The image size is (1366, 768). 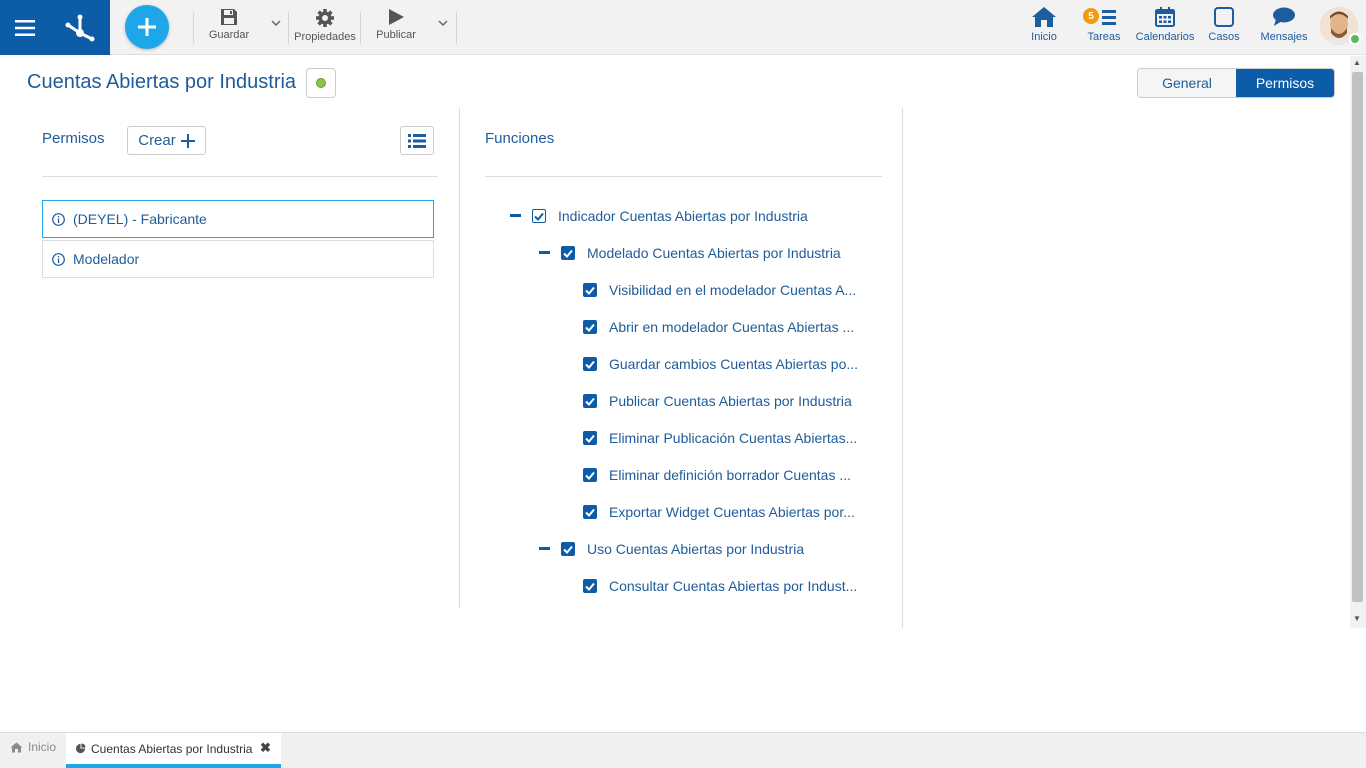 I want to click on tree-node: Indicador Cuentas Abiertas por Industria, so click(x=670, y=216).